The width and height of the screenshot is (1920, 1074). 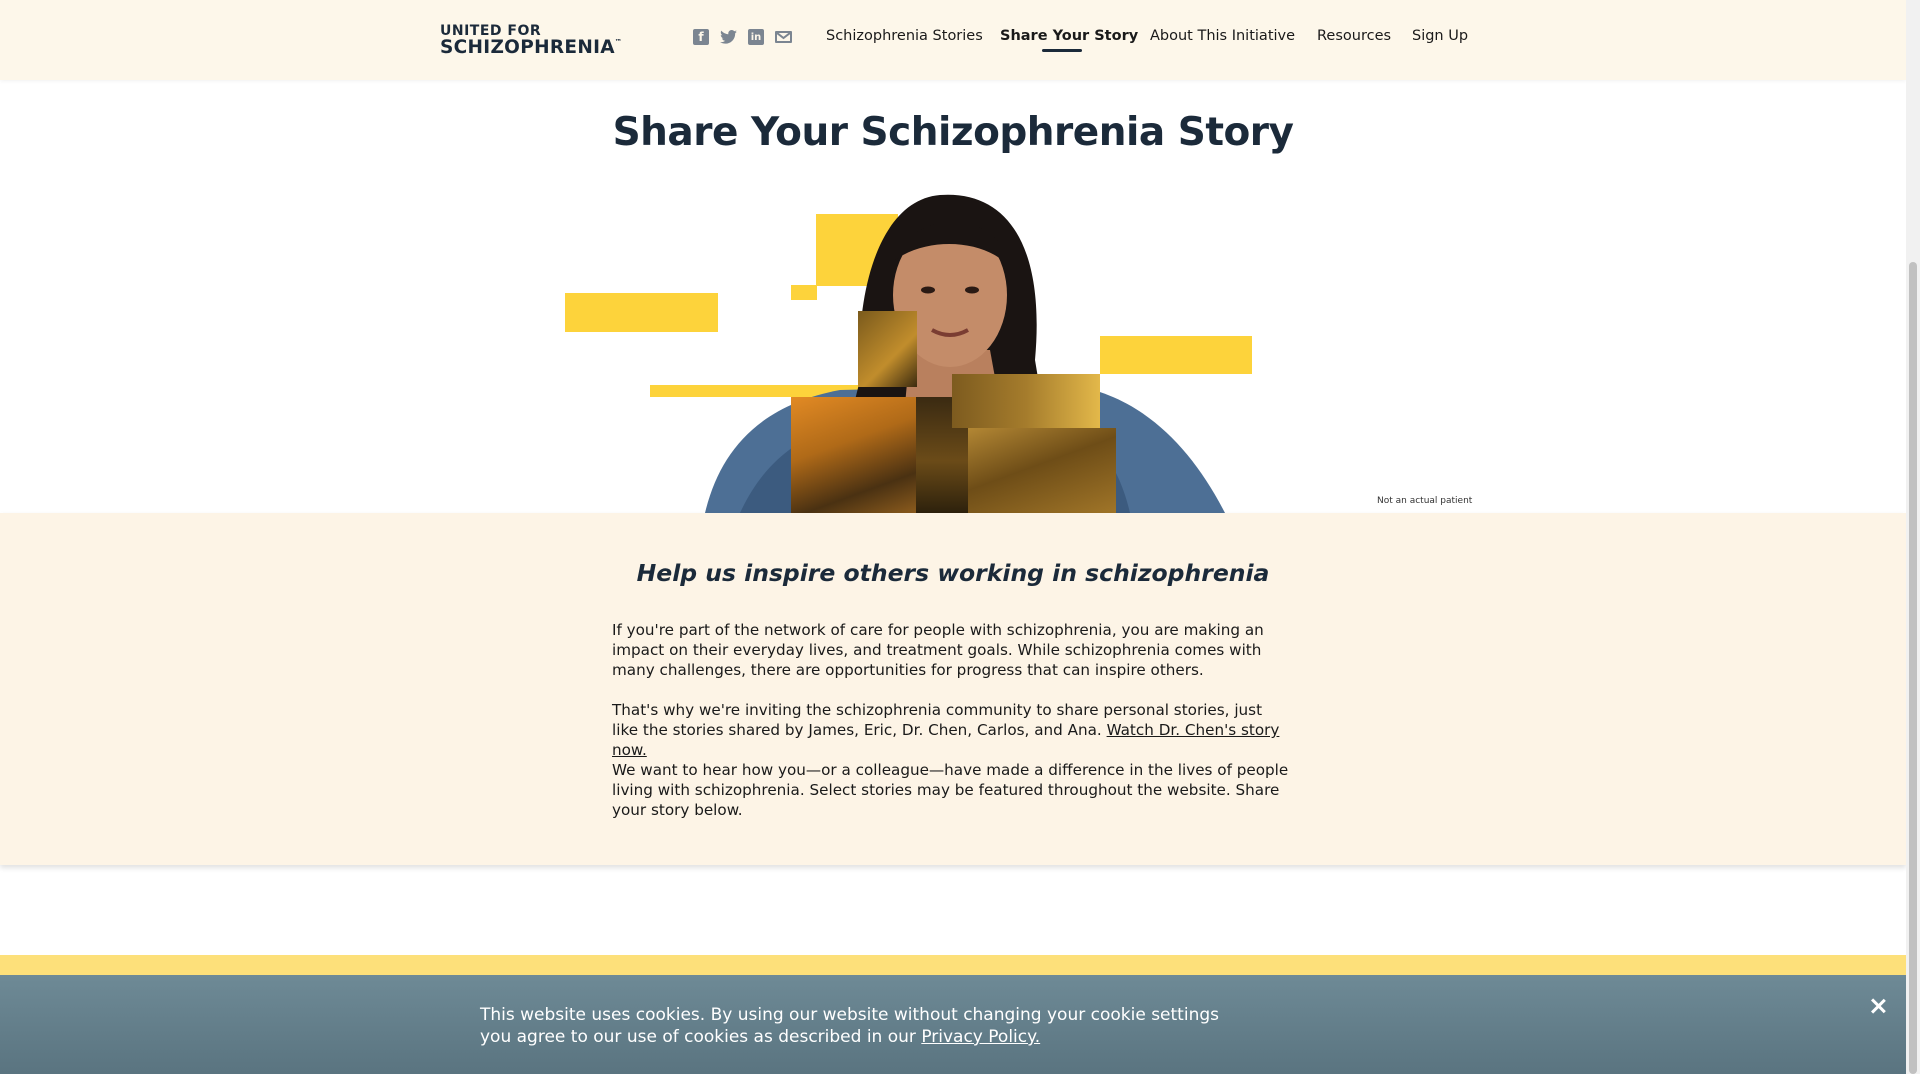 What do you see at coordinates (980, 1037) in the screenshot?
I see `privacy-policy-link: Privacy Policy.` at bounding box center [980, 1037].